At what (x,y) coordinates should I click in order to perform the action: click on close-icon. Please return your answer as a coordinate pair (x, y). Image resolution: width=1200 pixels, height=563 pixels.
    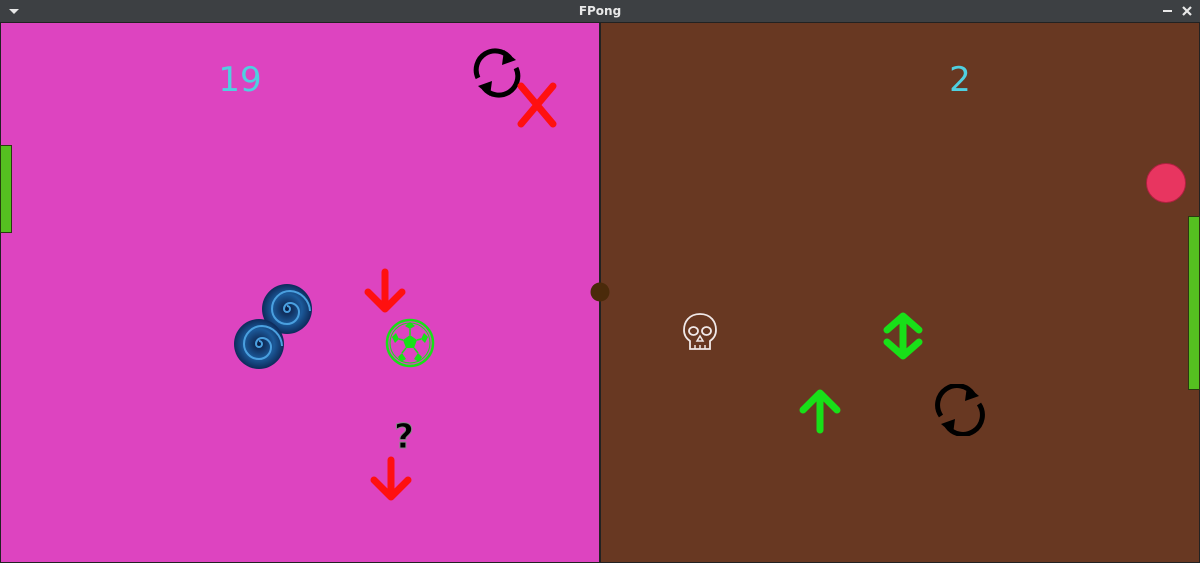
    Looking at the image, I should click on (1187, 11).